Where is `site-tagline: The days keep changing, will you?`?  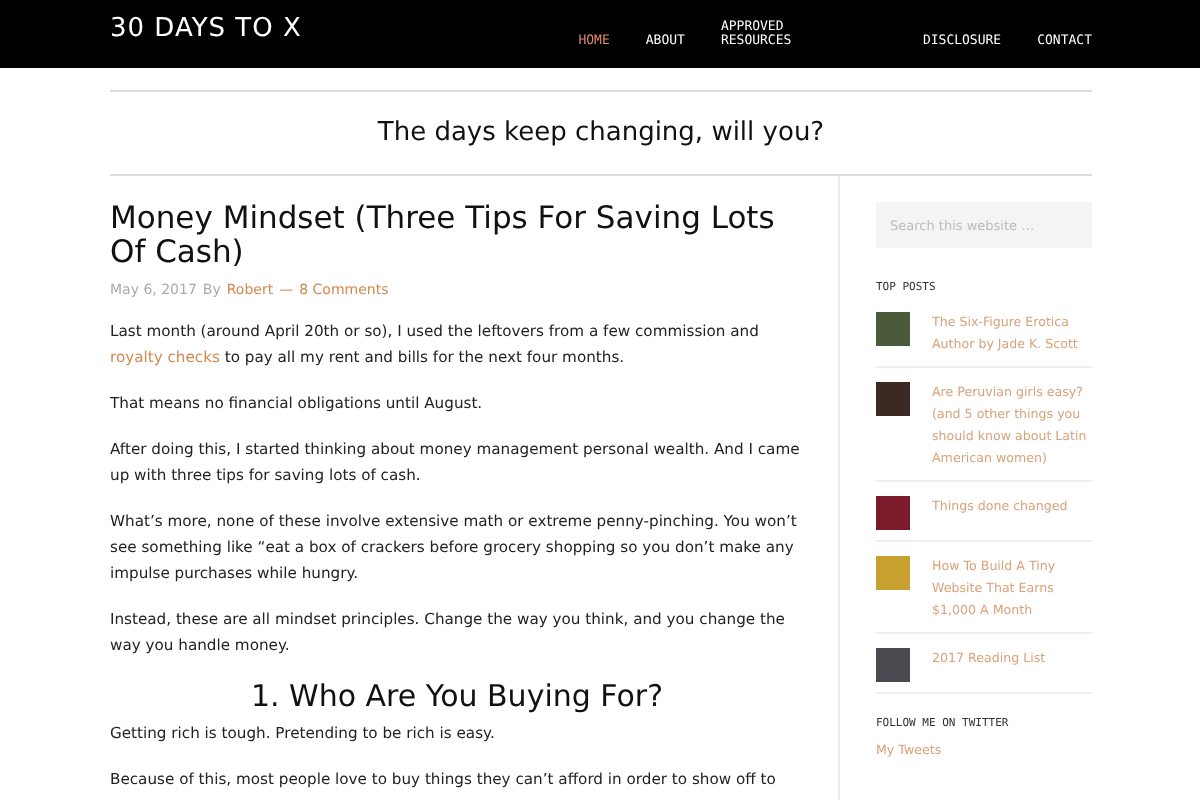
site-tagline: The days keep changing, will you? is located at coordinates (601, 133).